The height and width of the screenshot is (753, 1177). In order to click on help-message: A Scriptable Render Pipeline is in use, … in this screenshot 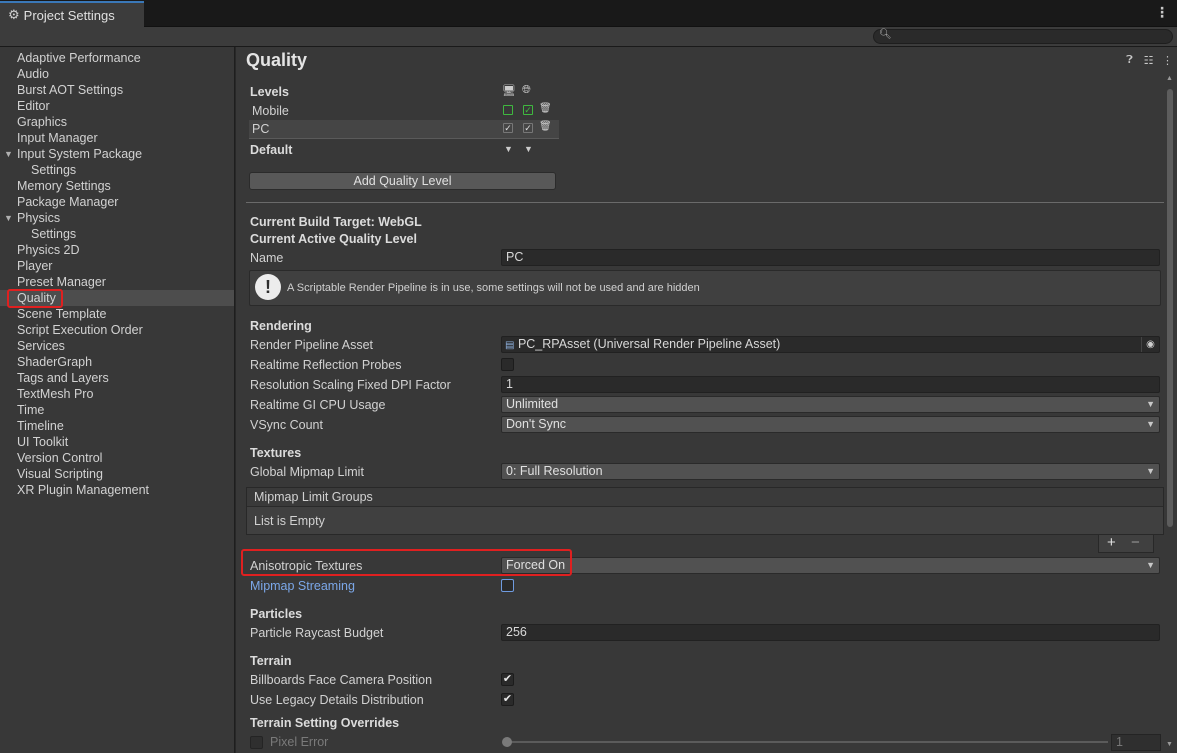, I will do `click(493, 288)`.